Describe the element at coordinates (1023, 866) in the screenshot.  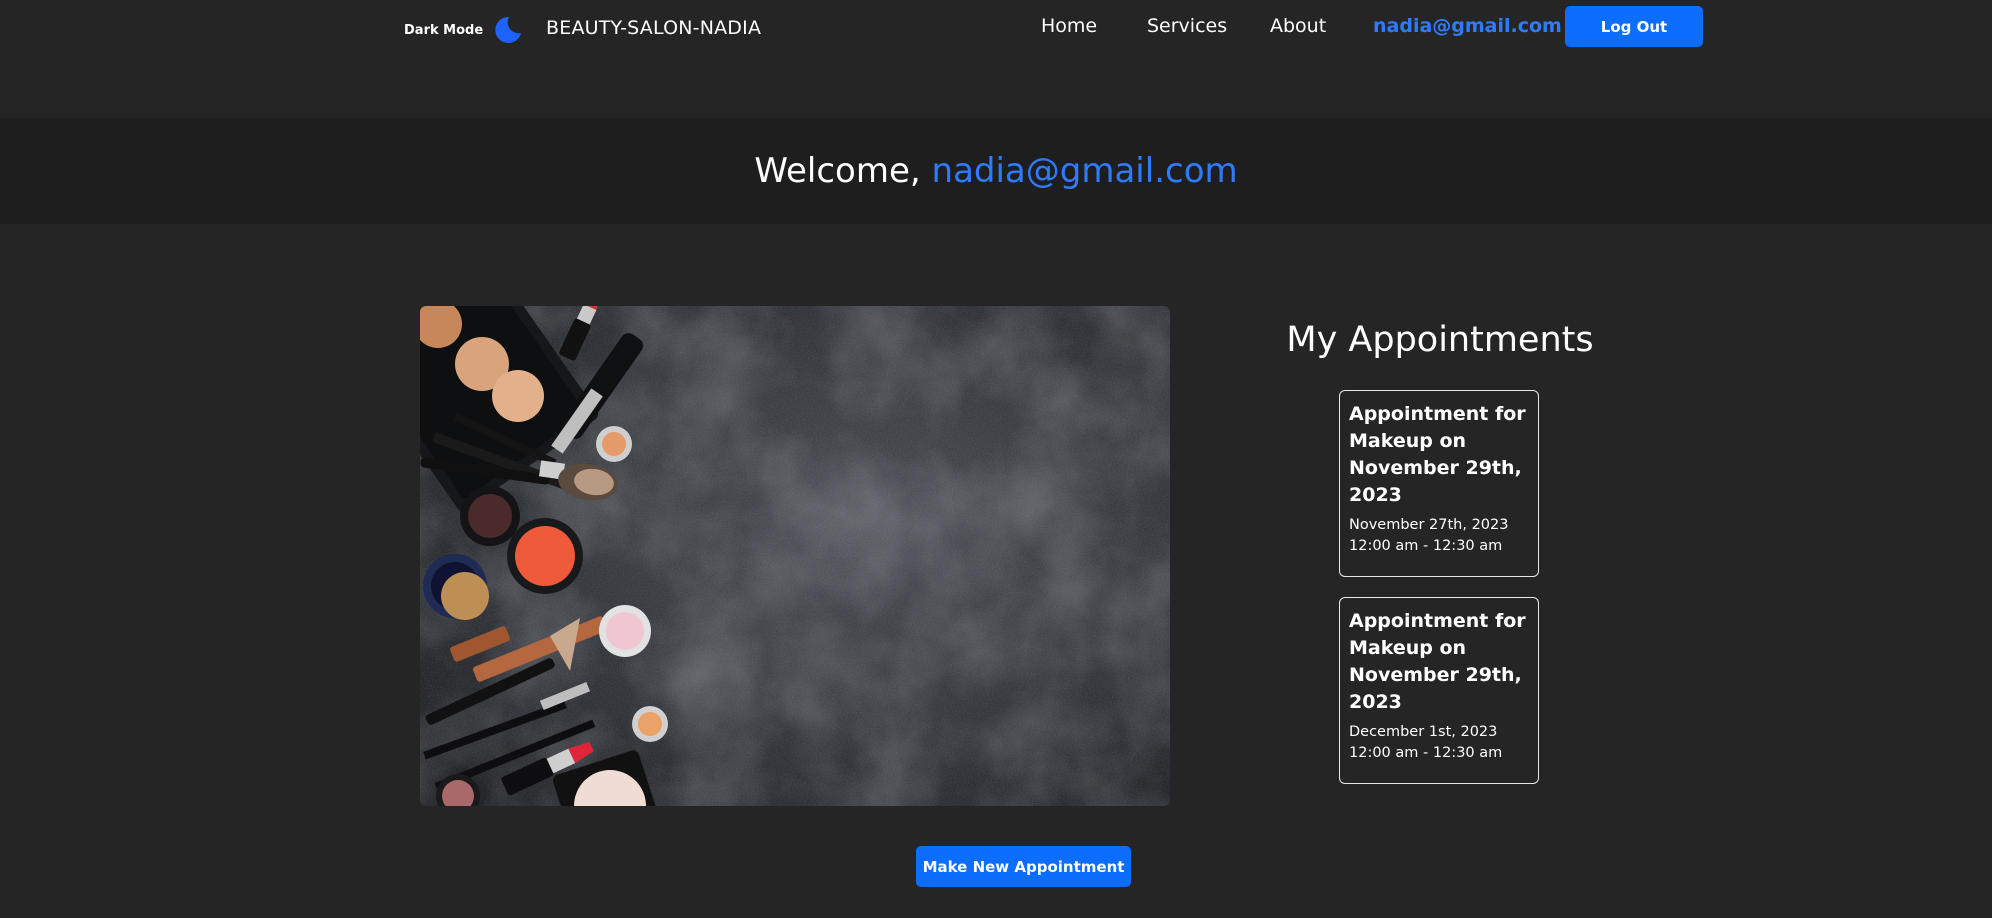
I see `make-new-appointment-button: Make New Appointment` at that location.